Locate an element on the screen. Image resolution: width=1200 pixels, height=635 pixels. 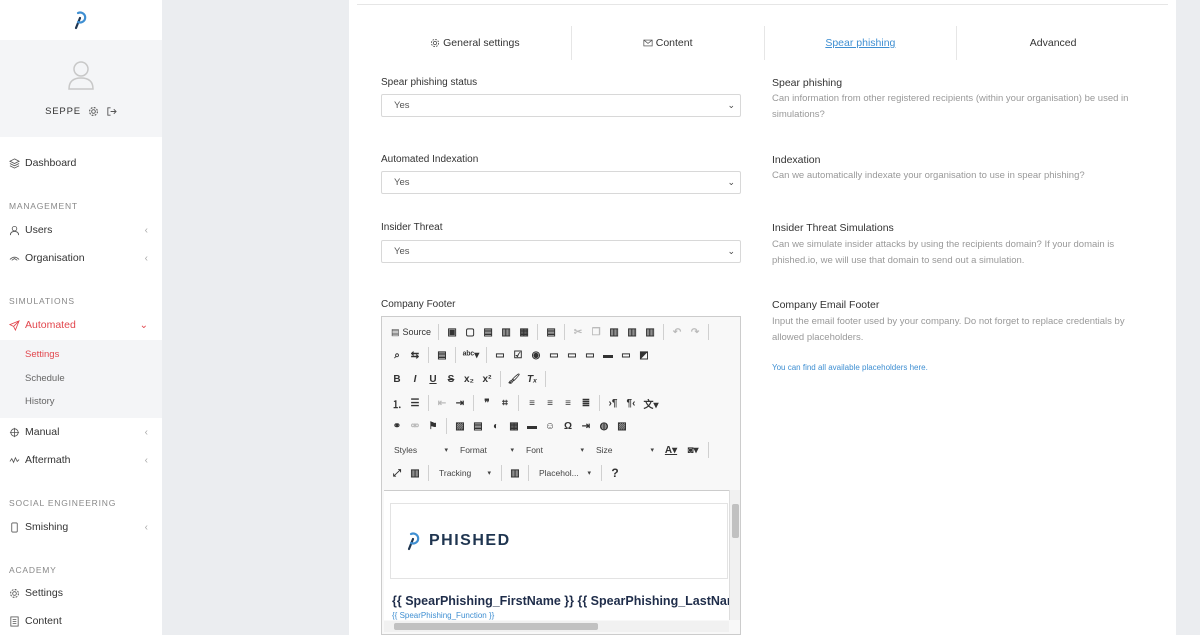
find-icon: ⌕ is located at coordinates (397, 355).